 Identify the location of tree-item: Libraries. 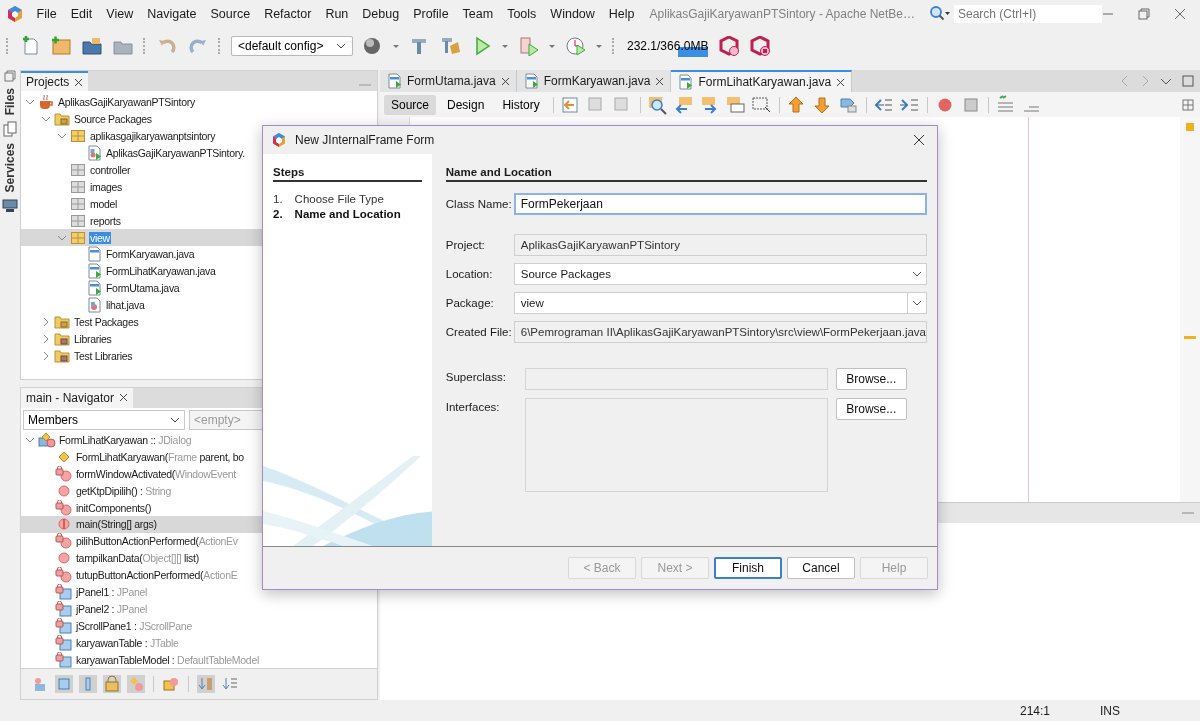
(93, 338).